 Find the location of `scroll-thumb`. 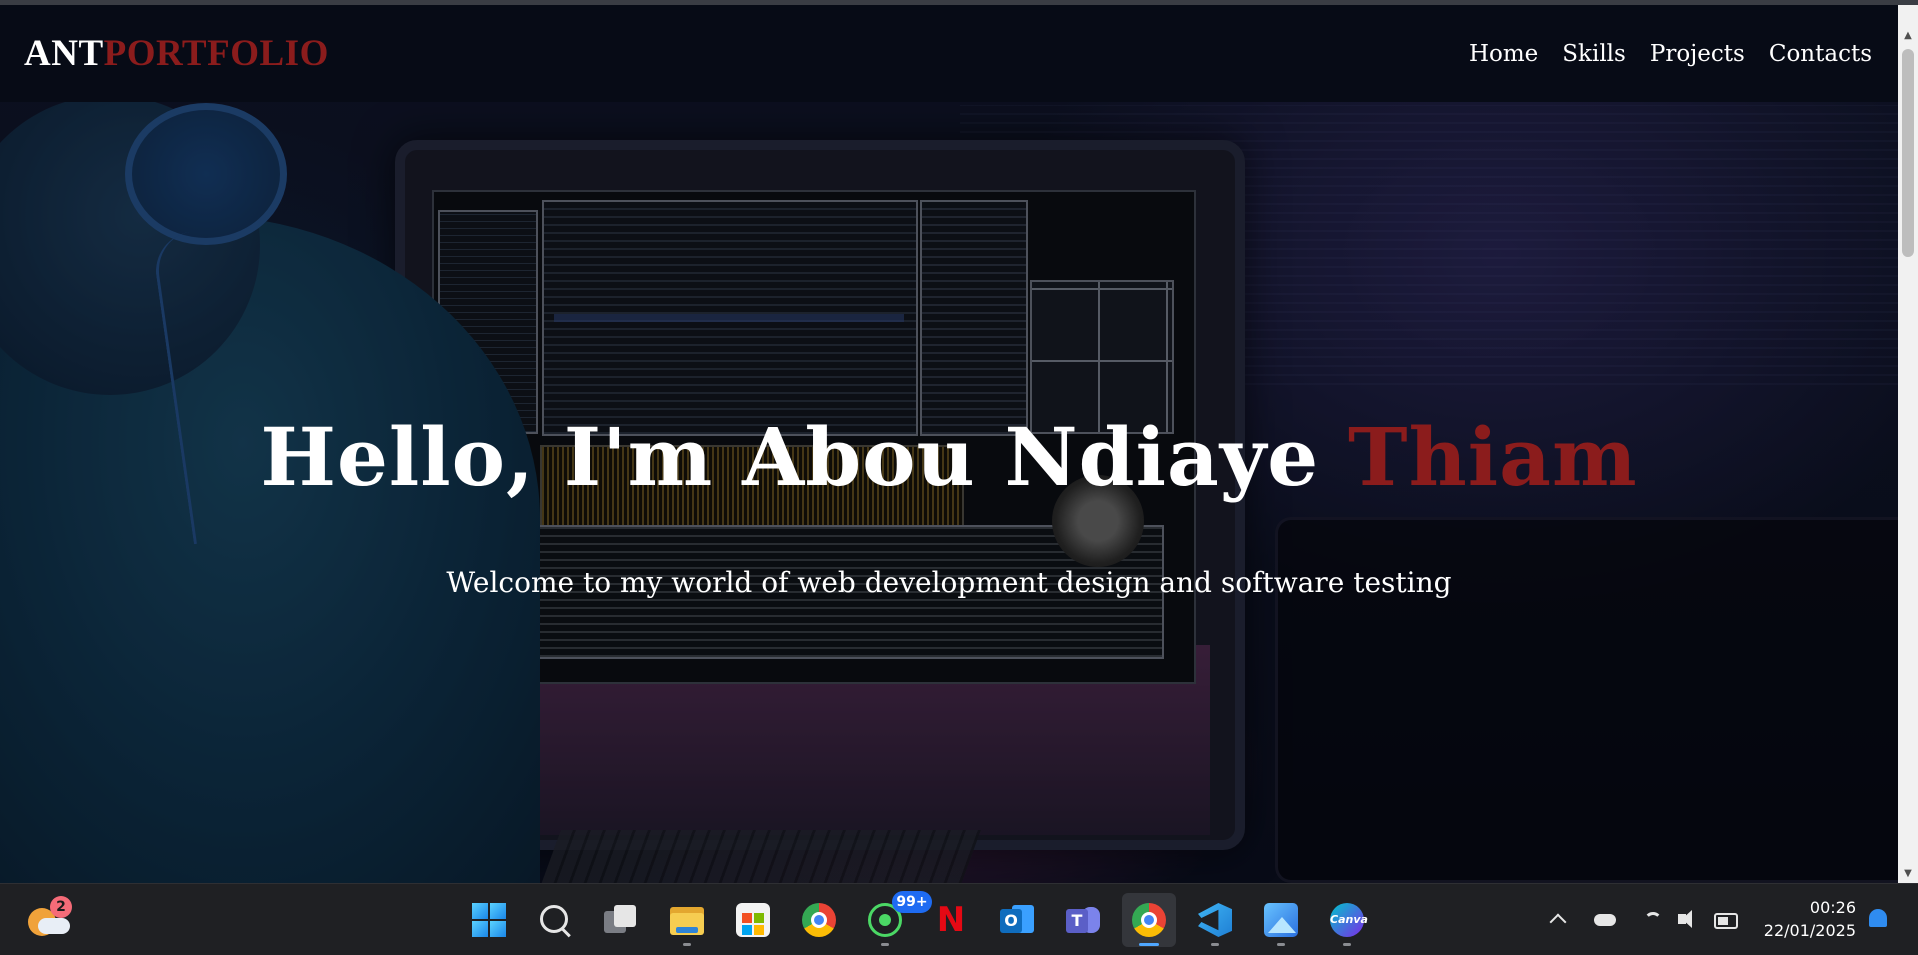

scroll-thumb is located at coordinates (1908, 153).